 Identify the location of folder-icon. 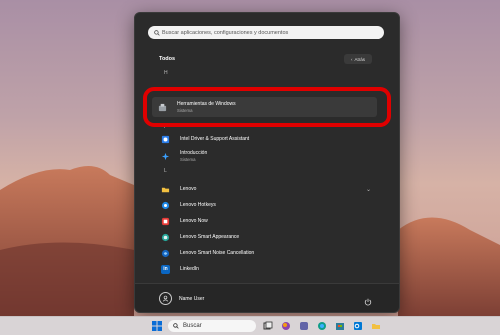
(165, 189).